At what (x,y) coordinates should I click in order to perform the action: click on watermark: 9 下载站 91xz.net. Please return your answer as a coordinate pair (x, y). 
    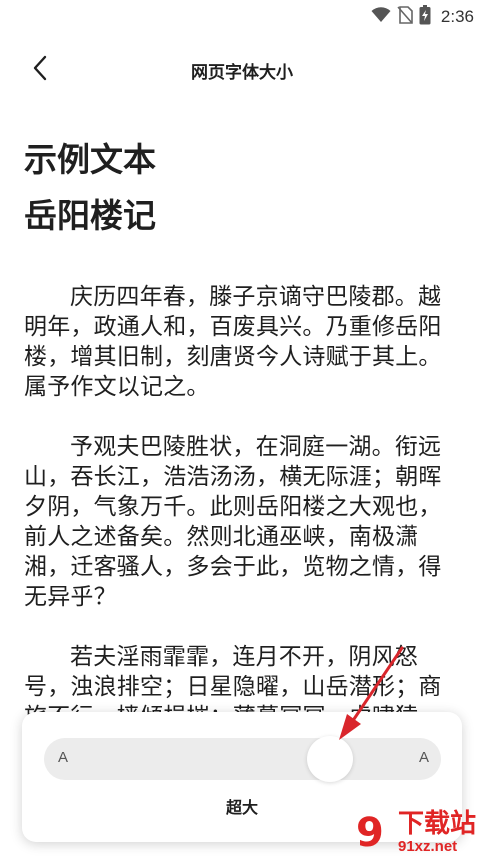
    Looking at the image, I should click on (415, 832).